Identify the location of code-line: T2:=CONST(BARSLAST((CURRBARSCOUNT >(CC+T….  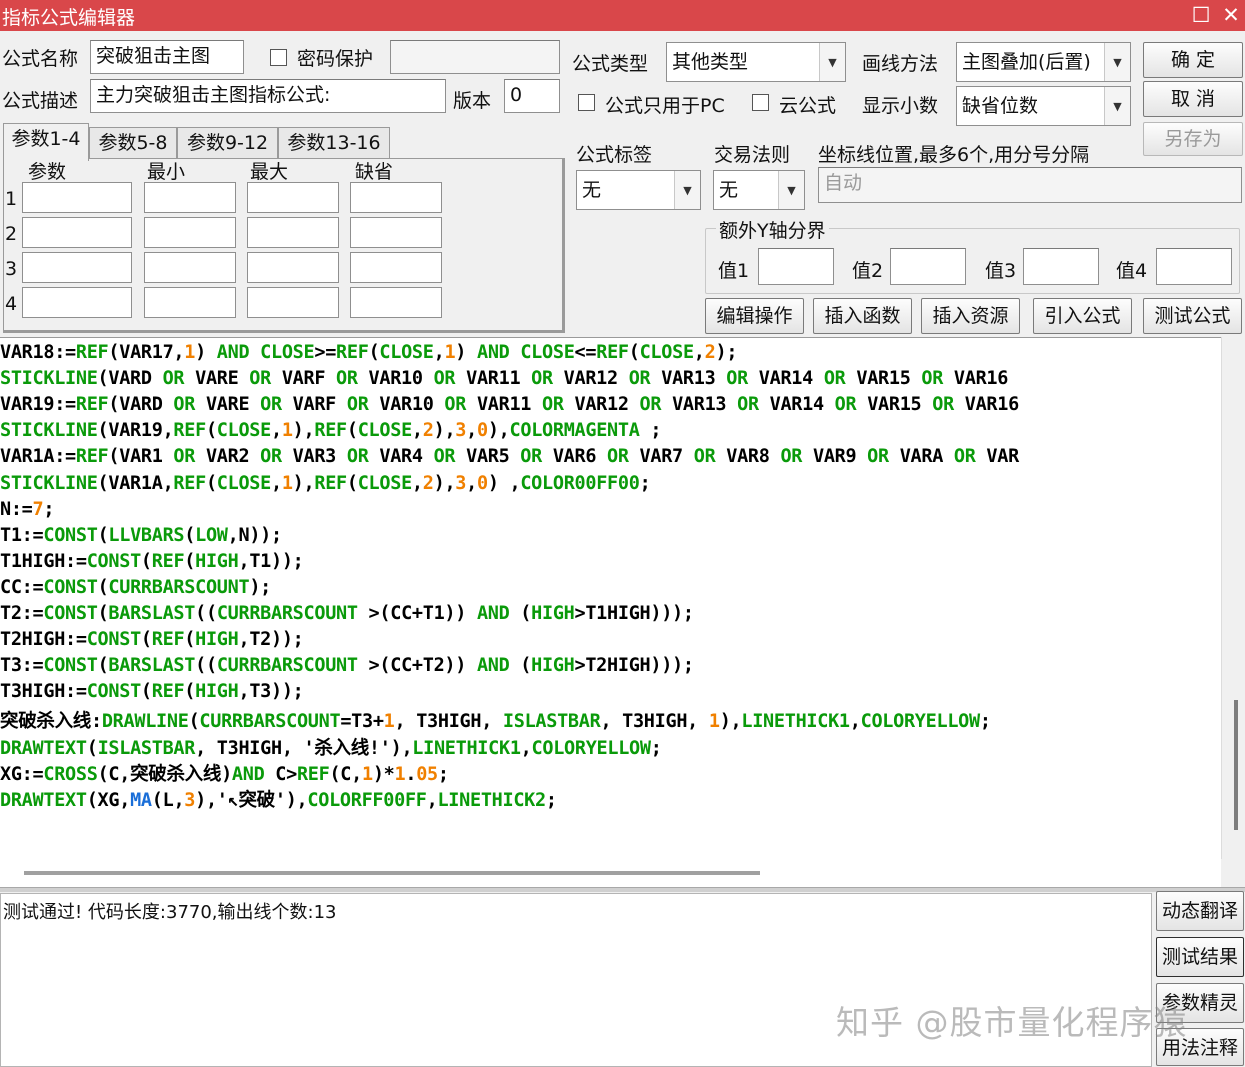
(347, 613).